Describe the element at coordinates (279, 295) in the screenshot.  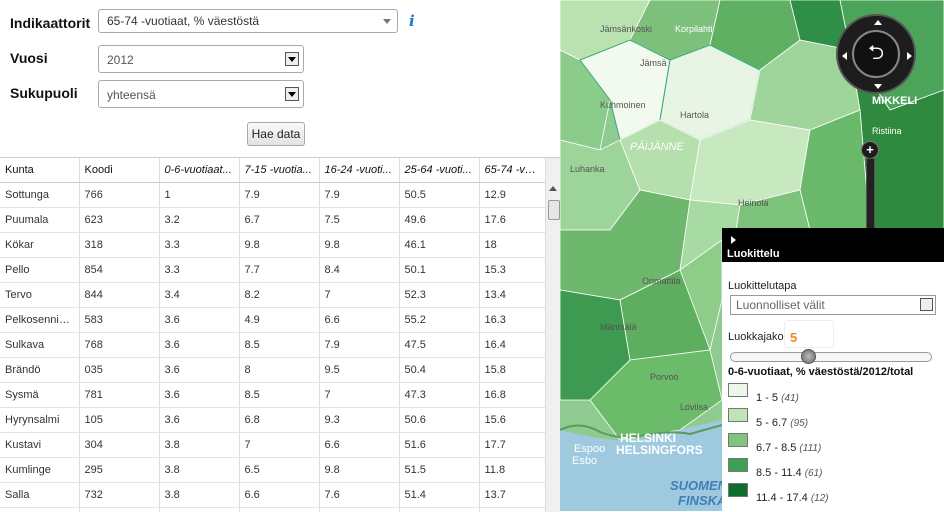
I see `table-cell: 8.2` at that location.